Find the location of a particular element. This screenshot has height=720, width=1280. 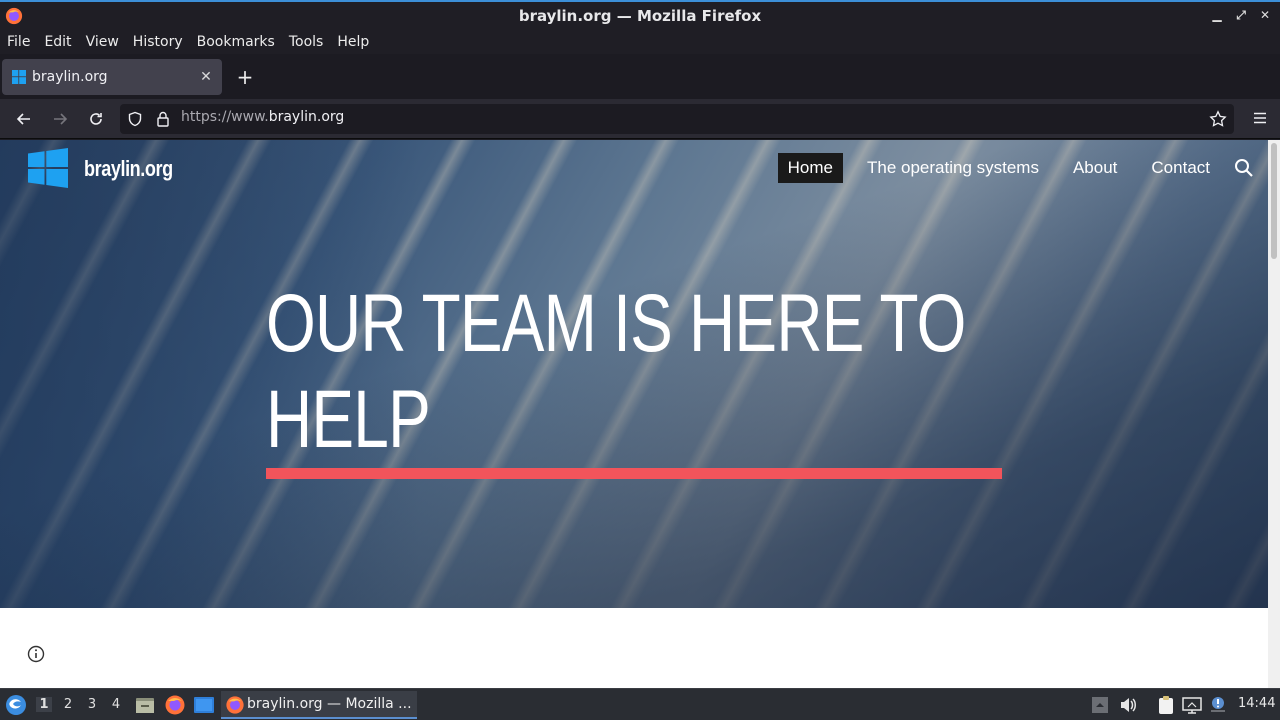

forward-arrow-icon is located at coordinates (61, 119).